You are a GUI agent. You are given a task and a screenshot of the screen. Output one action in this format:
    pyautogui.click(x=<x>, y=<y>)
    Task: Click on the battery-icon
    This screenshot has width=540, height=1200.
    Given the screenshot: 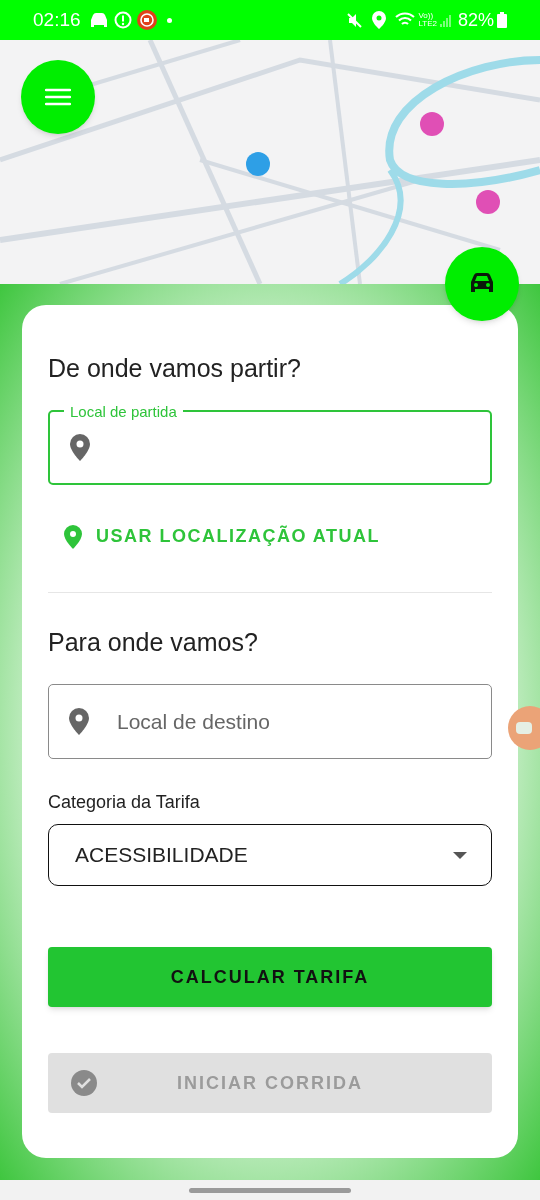 What is the action you would take?
    pyautogui.click(x=502, y=20)
    